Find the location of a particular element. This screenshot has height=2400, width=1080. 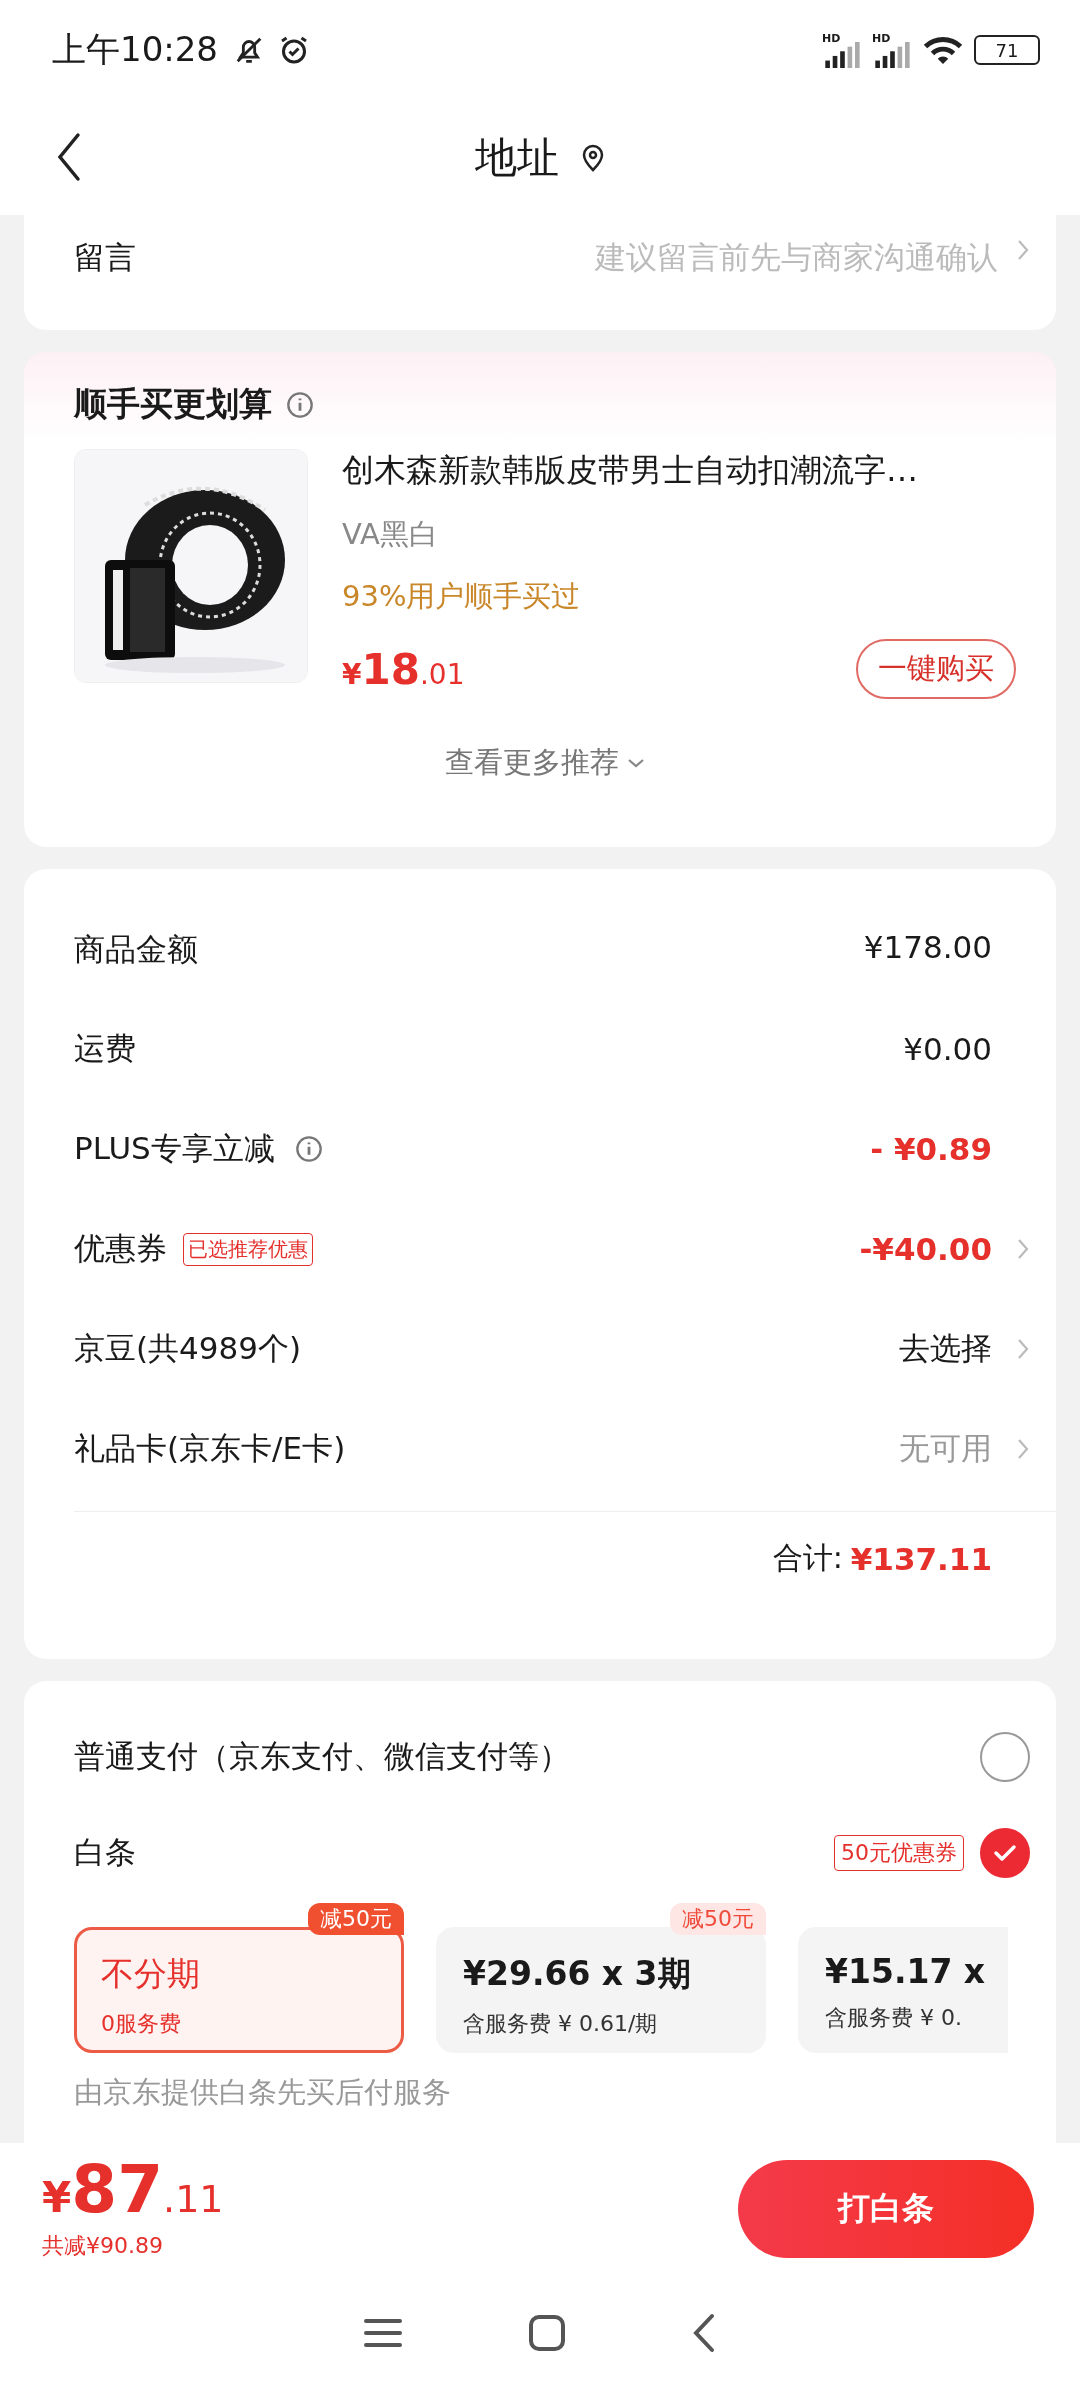

plan-title: 不分期 is located at coordinates (151, 1974).